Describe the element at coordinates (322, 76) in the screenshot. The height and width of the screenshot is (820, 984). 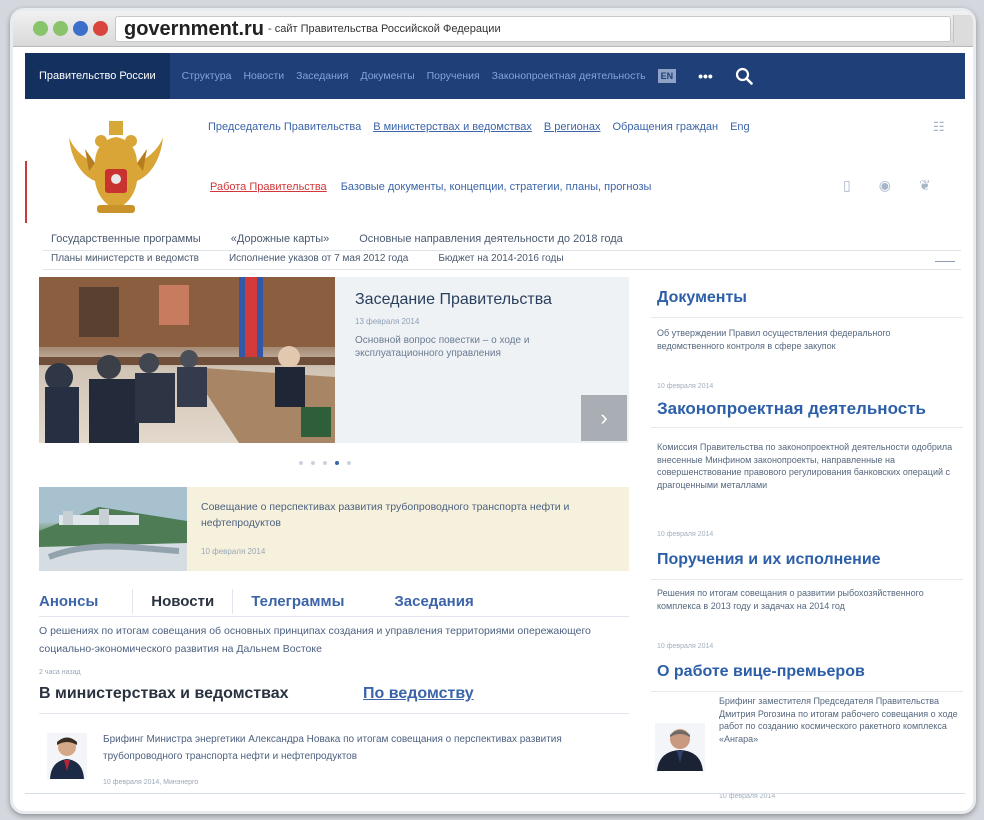
I see `nav-item-meetings: Заседания` at that location.